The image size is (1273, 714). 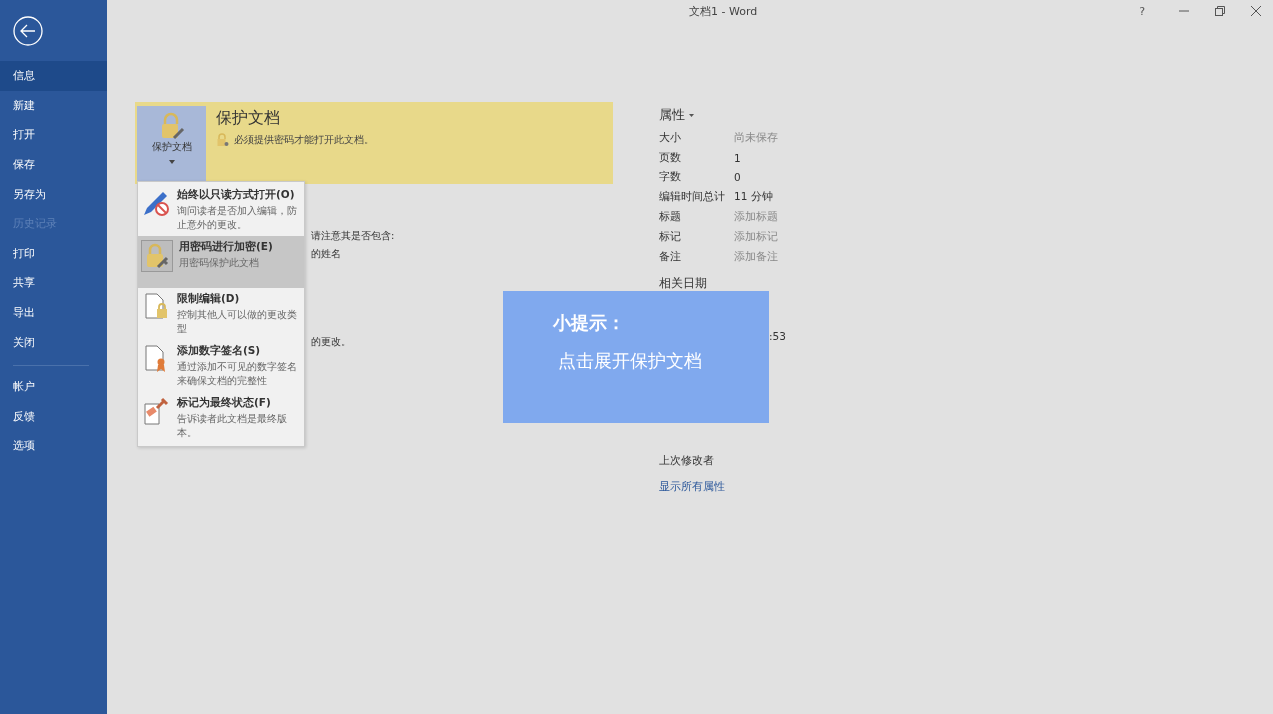 What do you see at coordinates (670, 137) in the screenshot?
I see `property-label: 大小` at bounding box center [670, 137].